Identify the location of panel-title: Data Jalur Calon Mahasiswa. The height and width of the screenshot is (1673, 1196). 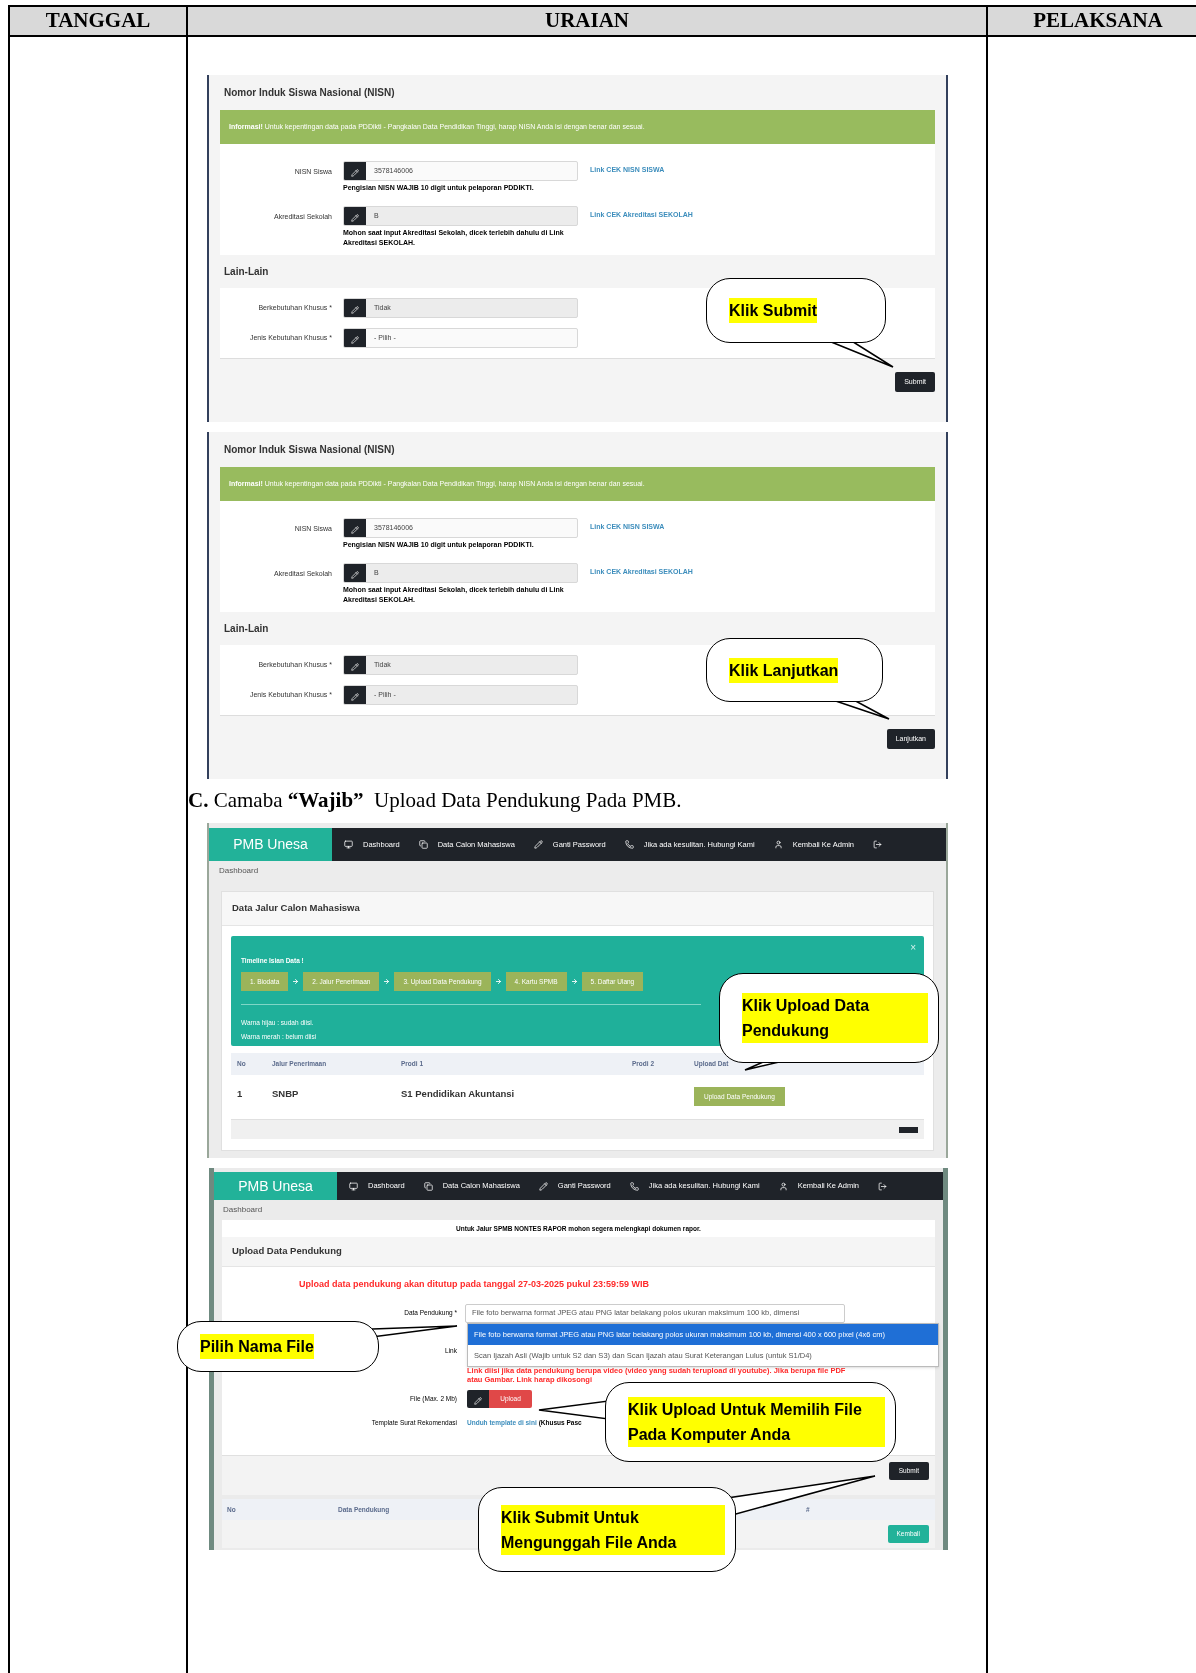
(296, 908).